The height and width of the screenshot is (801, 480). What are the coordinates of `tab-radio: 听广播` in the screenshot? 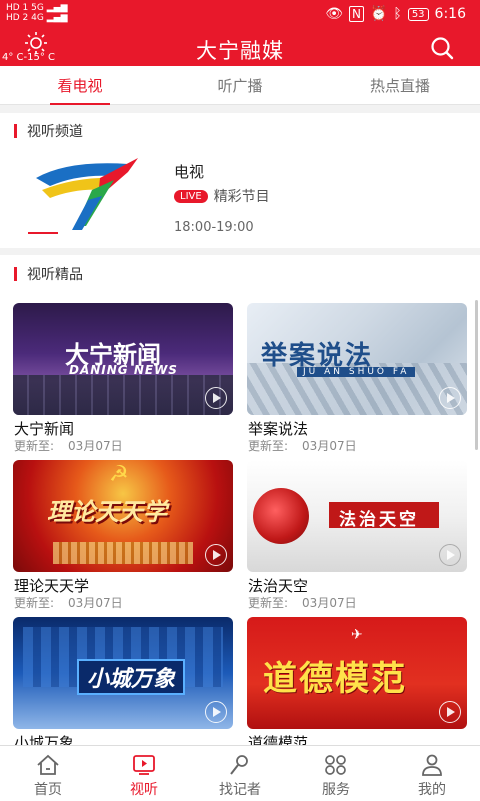 It's located at (240, 85).